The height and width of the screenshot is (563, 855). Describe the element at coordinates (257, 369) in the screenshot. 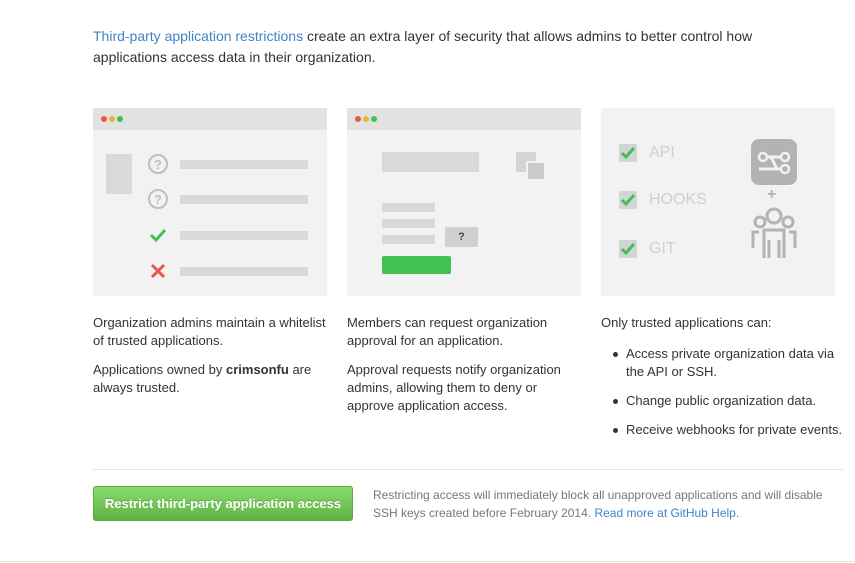

I see `org-name: crimsonfu` at that location.